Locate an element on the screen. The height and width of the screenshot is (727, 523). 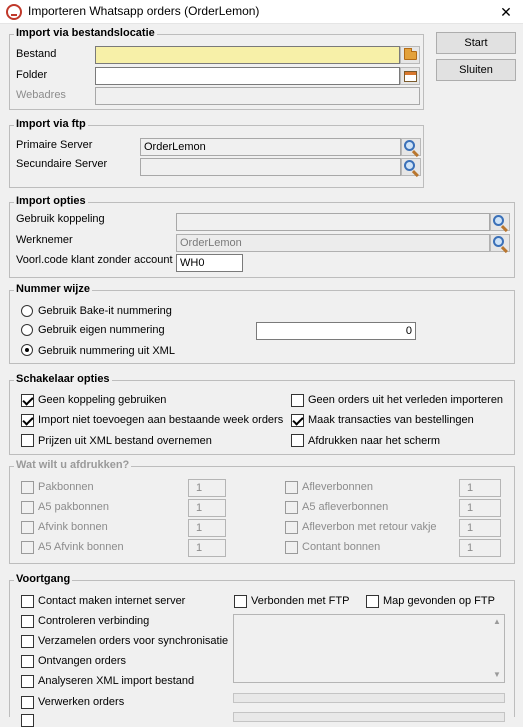
print-afvink-label: Afvink bonnen is located at coordinates (73, 527).